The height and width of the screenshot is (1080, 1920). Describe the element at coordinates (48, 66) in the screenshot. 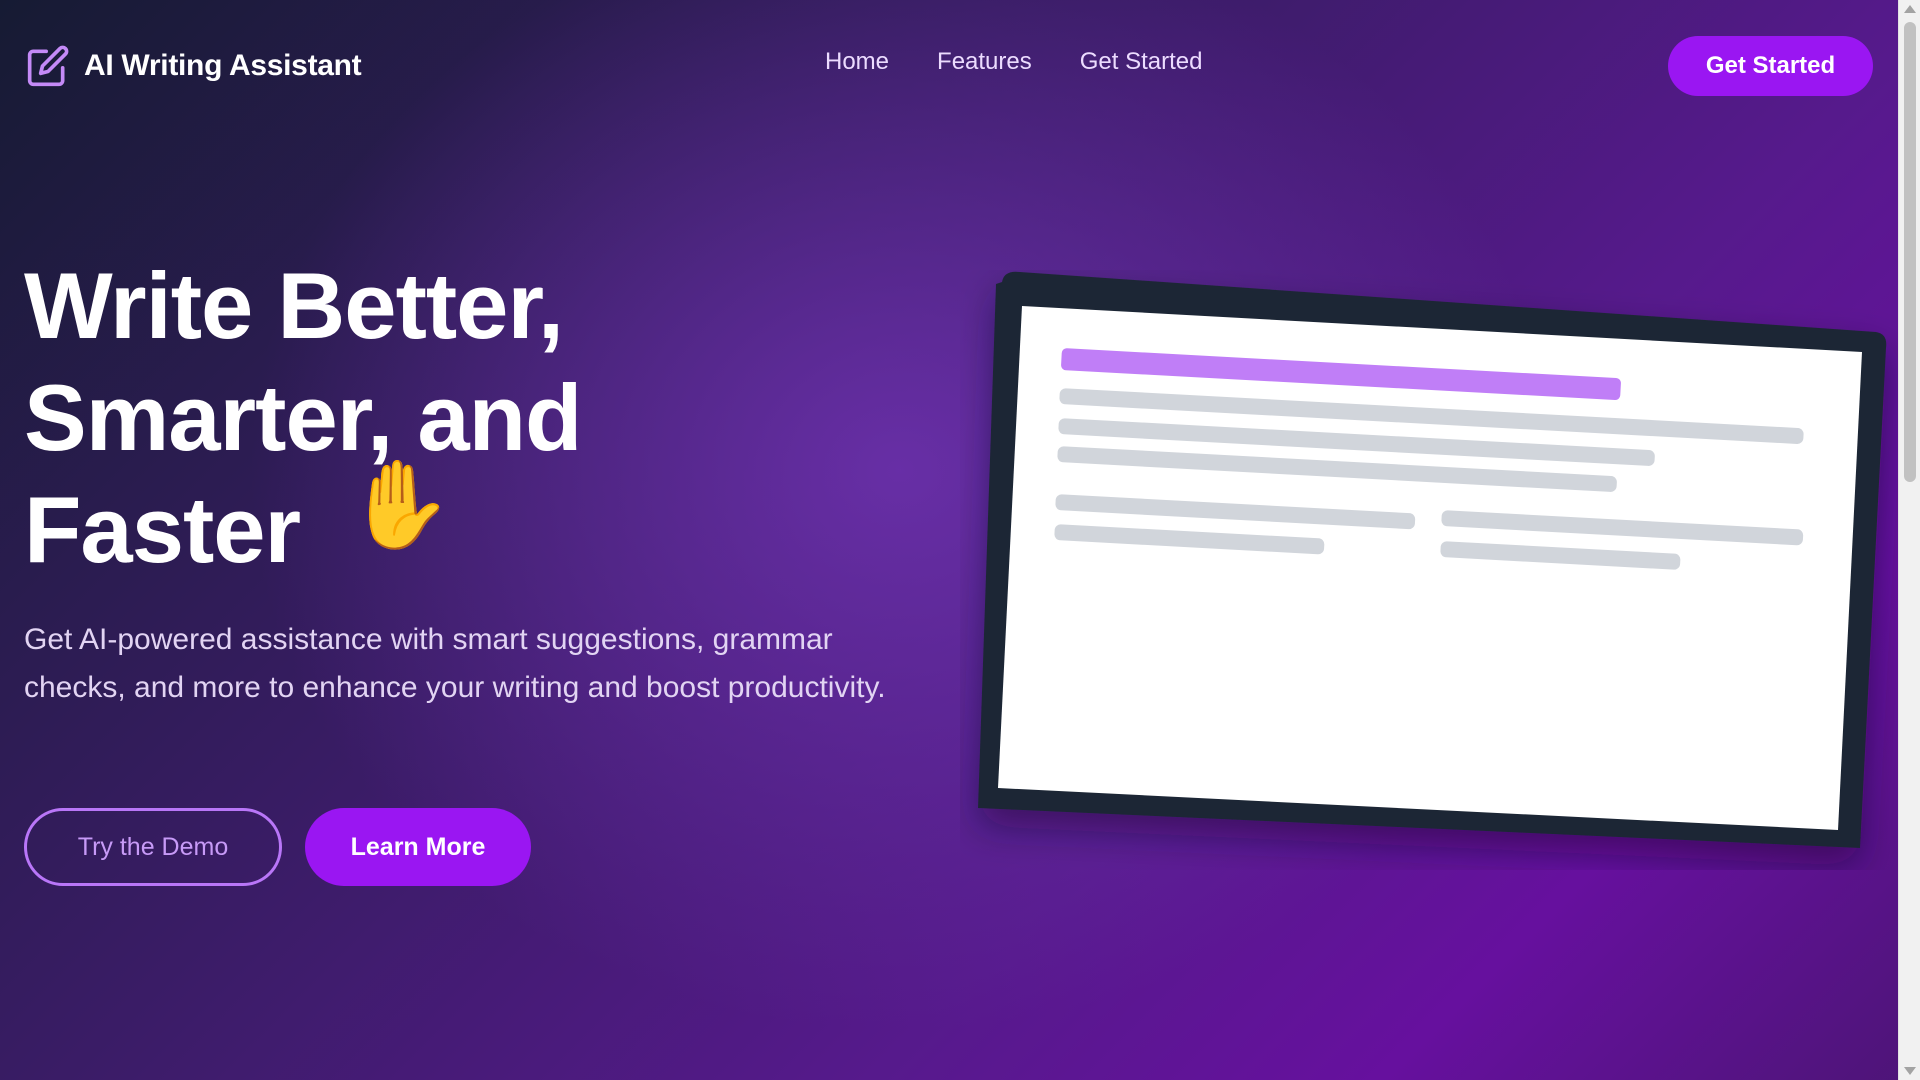

I see `edit-square-icon` at that location.